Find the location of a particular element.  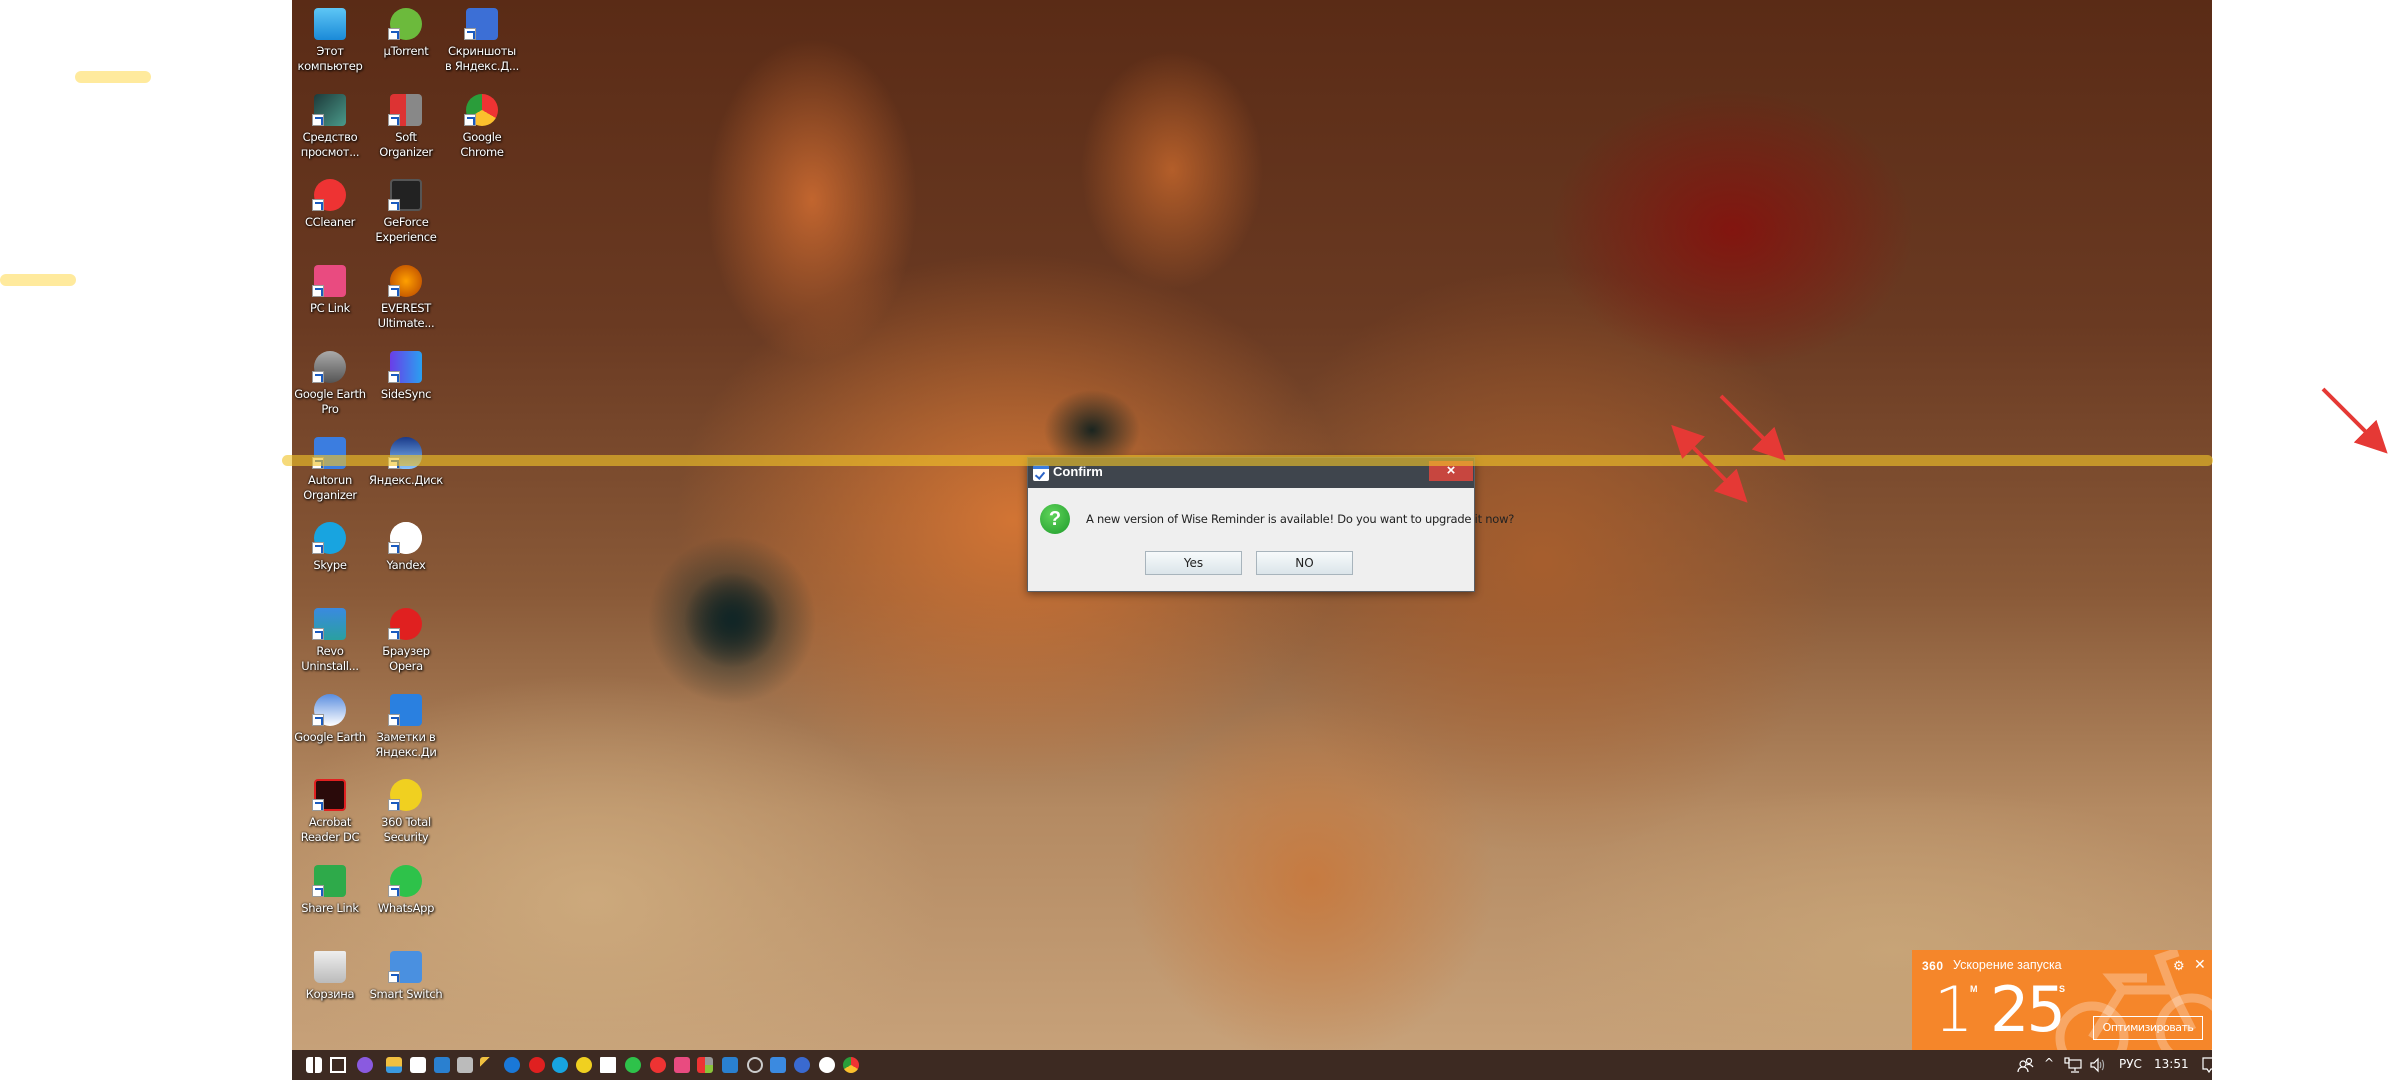

desktop-icon-label: Soft Organizer is located at coordinates (406, 144).